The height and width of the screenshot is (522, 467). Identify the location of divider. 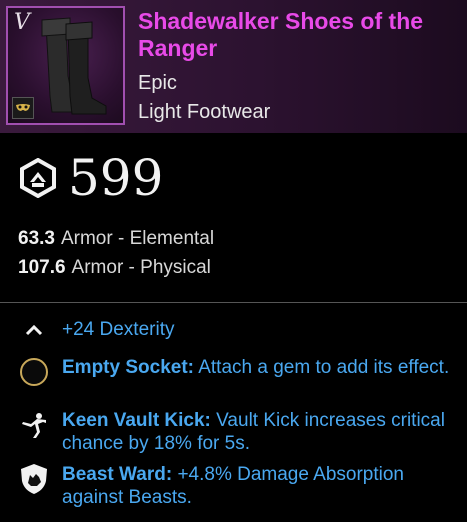
(233, 302).